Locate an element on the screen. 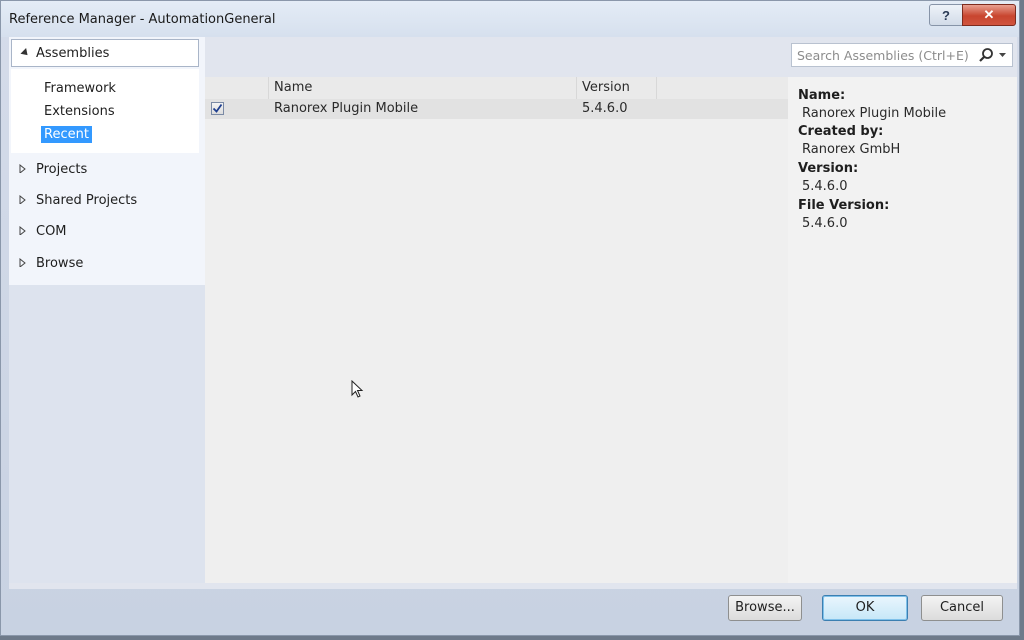 The width and height of the screenshot is (1024, 640). nav-item-label: Projects is located at coordinates (62, 169).